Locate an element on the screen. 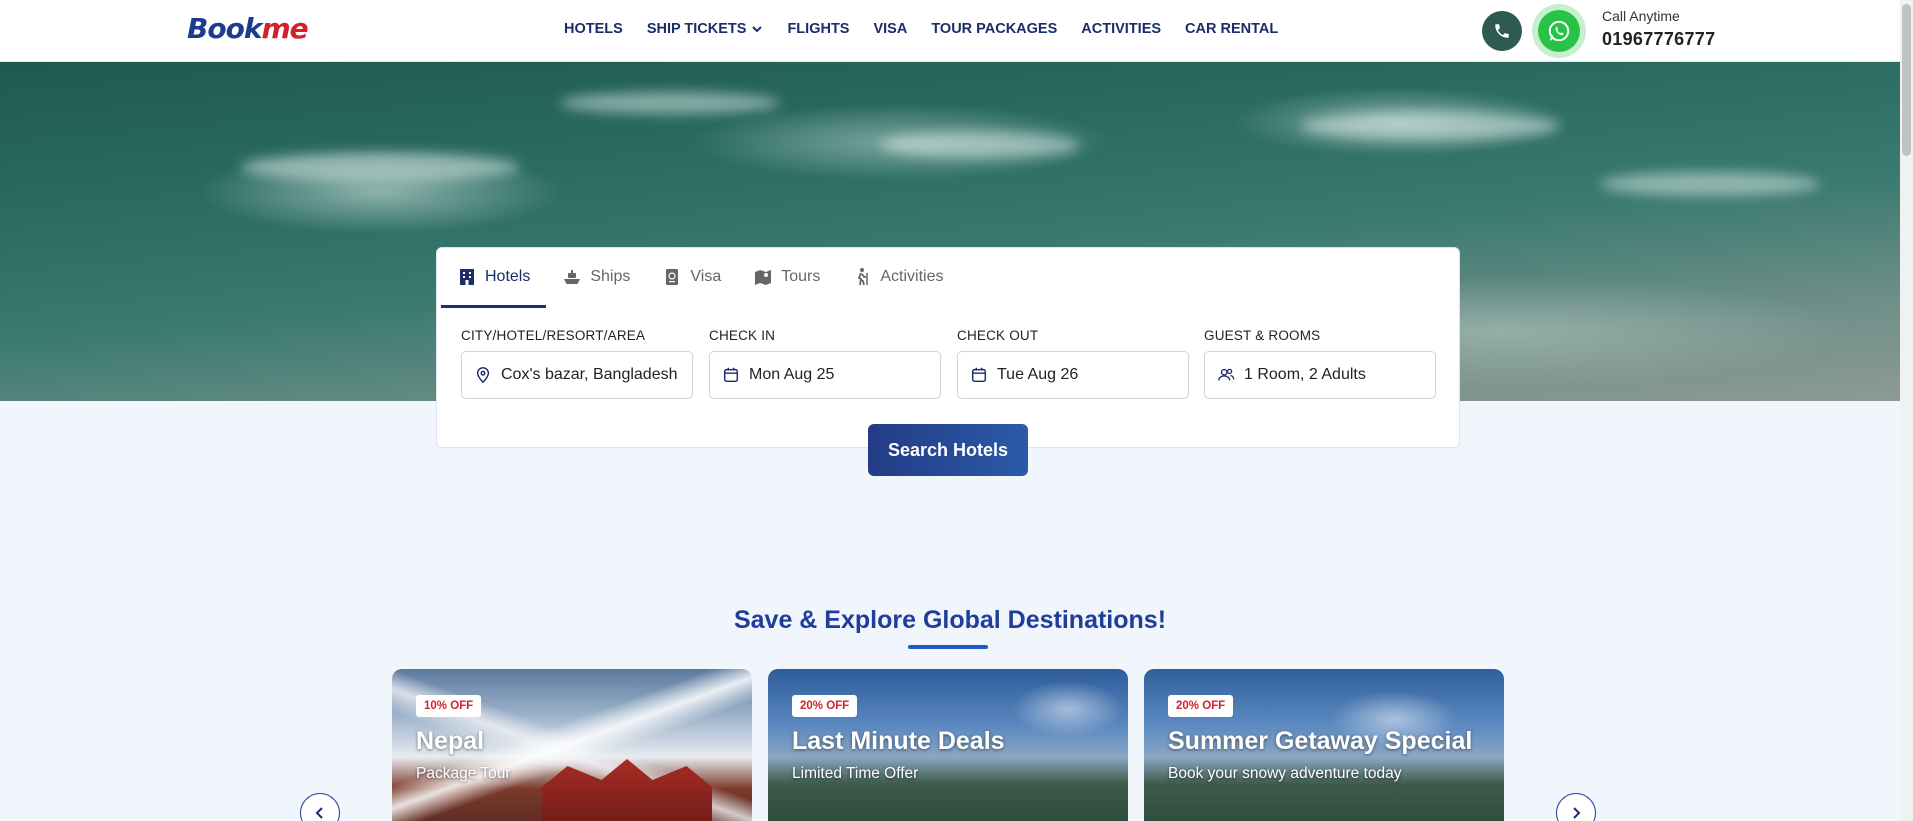 This screenshot has height=821, width=1913. tab-tours: Tours is located at coordinates (786, 277).